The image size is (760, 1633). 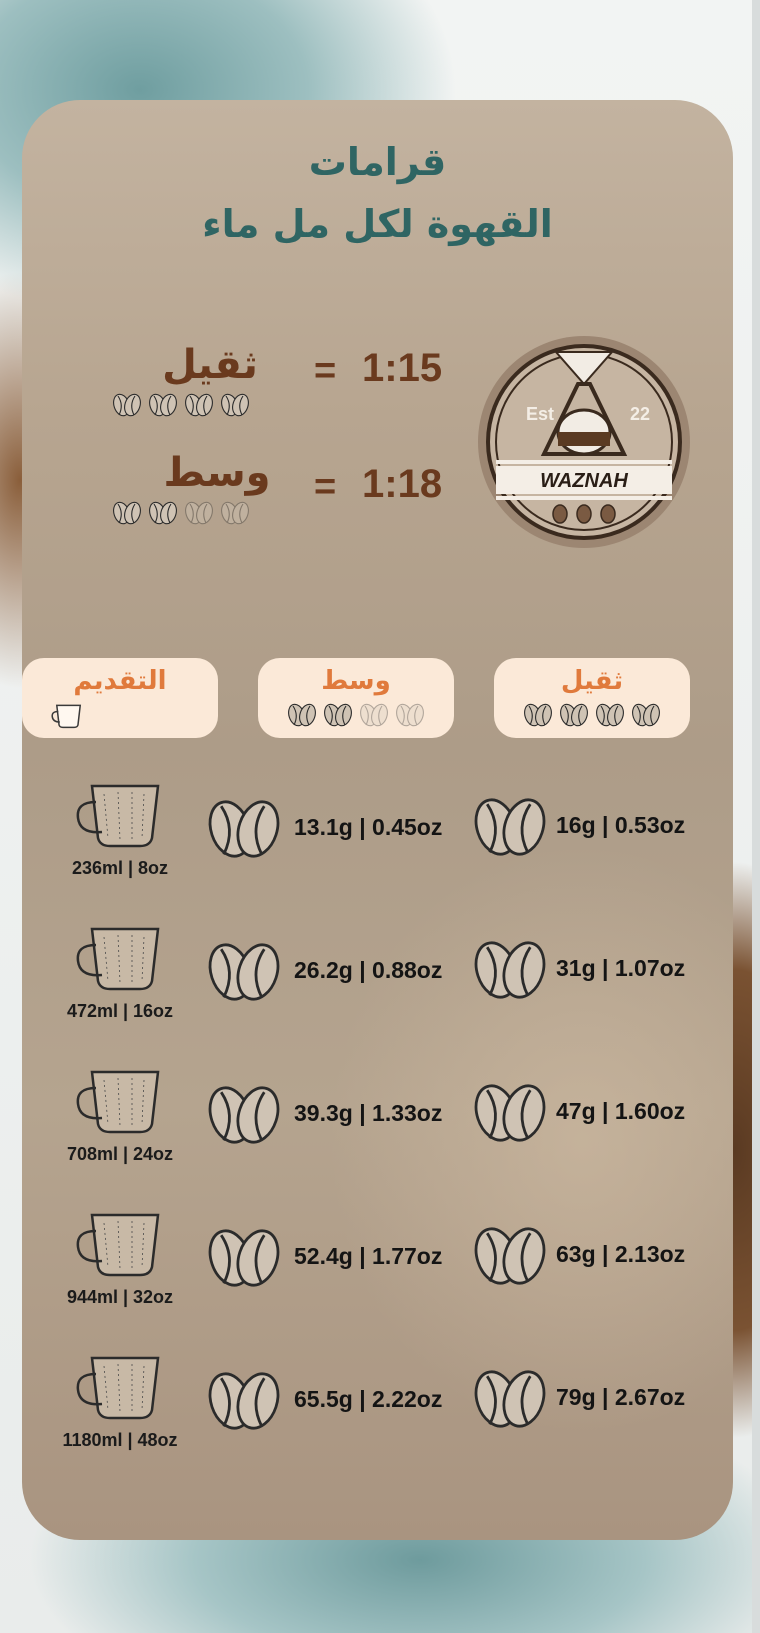 I want to click on heavy-amount: 31g | 1.07oz, so click(x=621, y=968).